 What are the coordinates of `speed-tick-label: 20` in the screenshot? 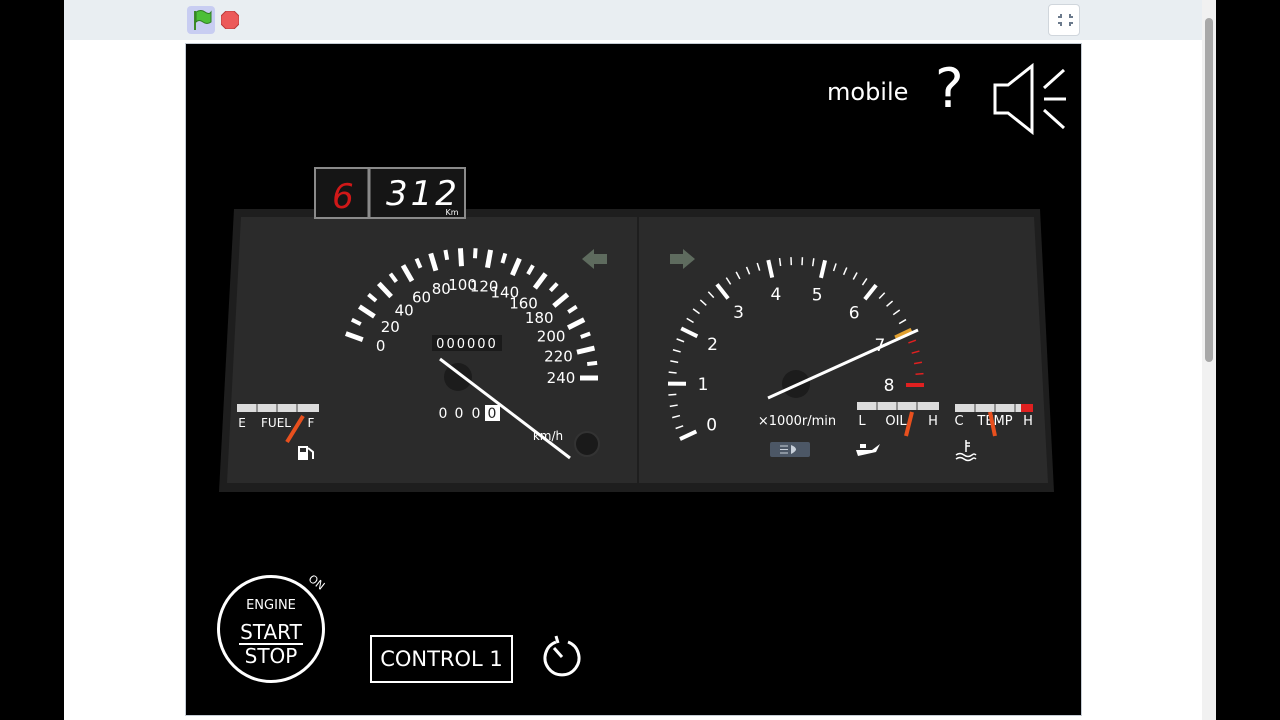 It's located at (390, 327).